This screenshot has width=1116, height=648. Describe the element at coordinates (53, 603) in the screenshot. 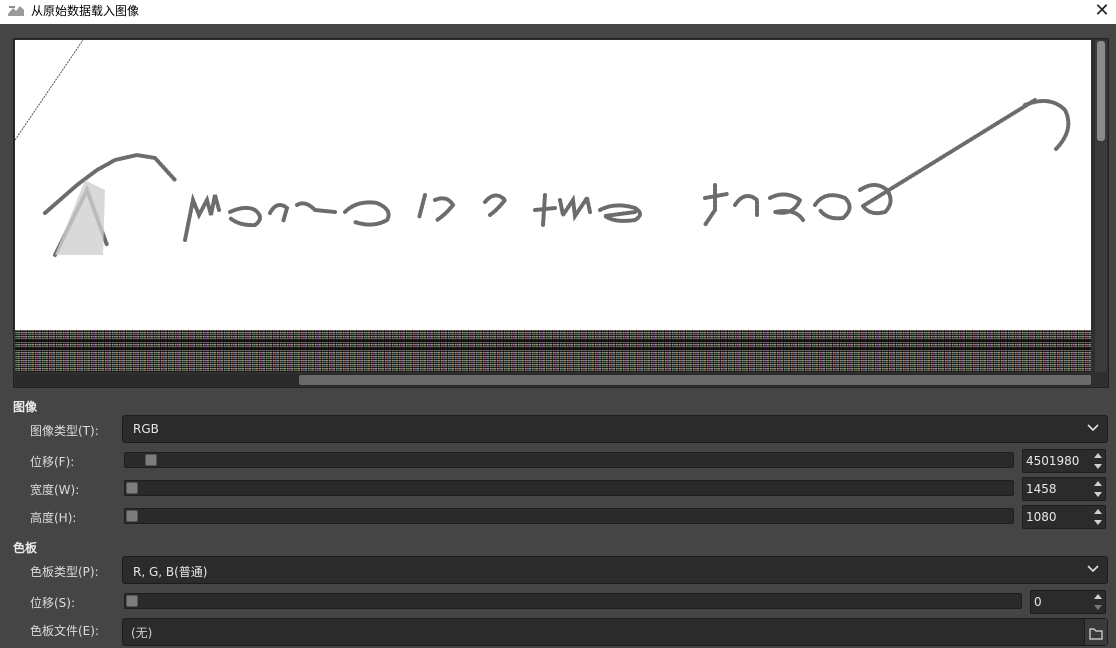

I see `palette-offset-label: 位移(S):` at that location.